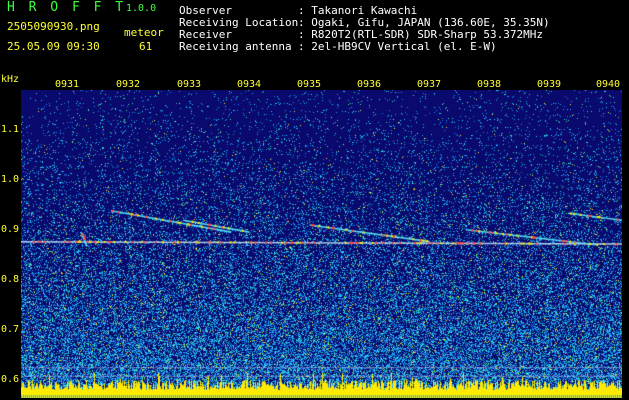 This screenshot has width=629, height=400. Describe the element at coordinates (10, 279) in the screenshot. I see `freq-tick-0-8: 0.8` at that location.